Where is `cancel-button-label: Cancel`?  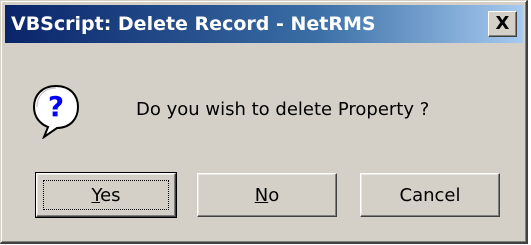 cancel-button-label: Cancel is located at coordinates (430, 195).